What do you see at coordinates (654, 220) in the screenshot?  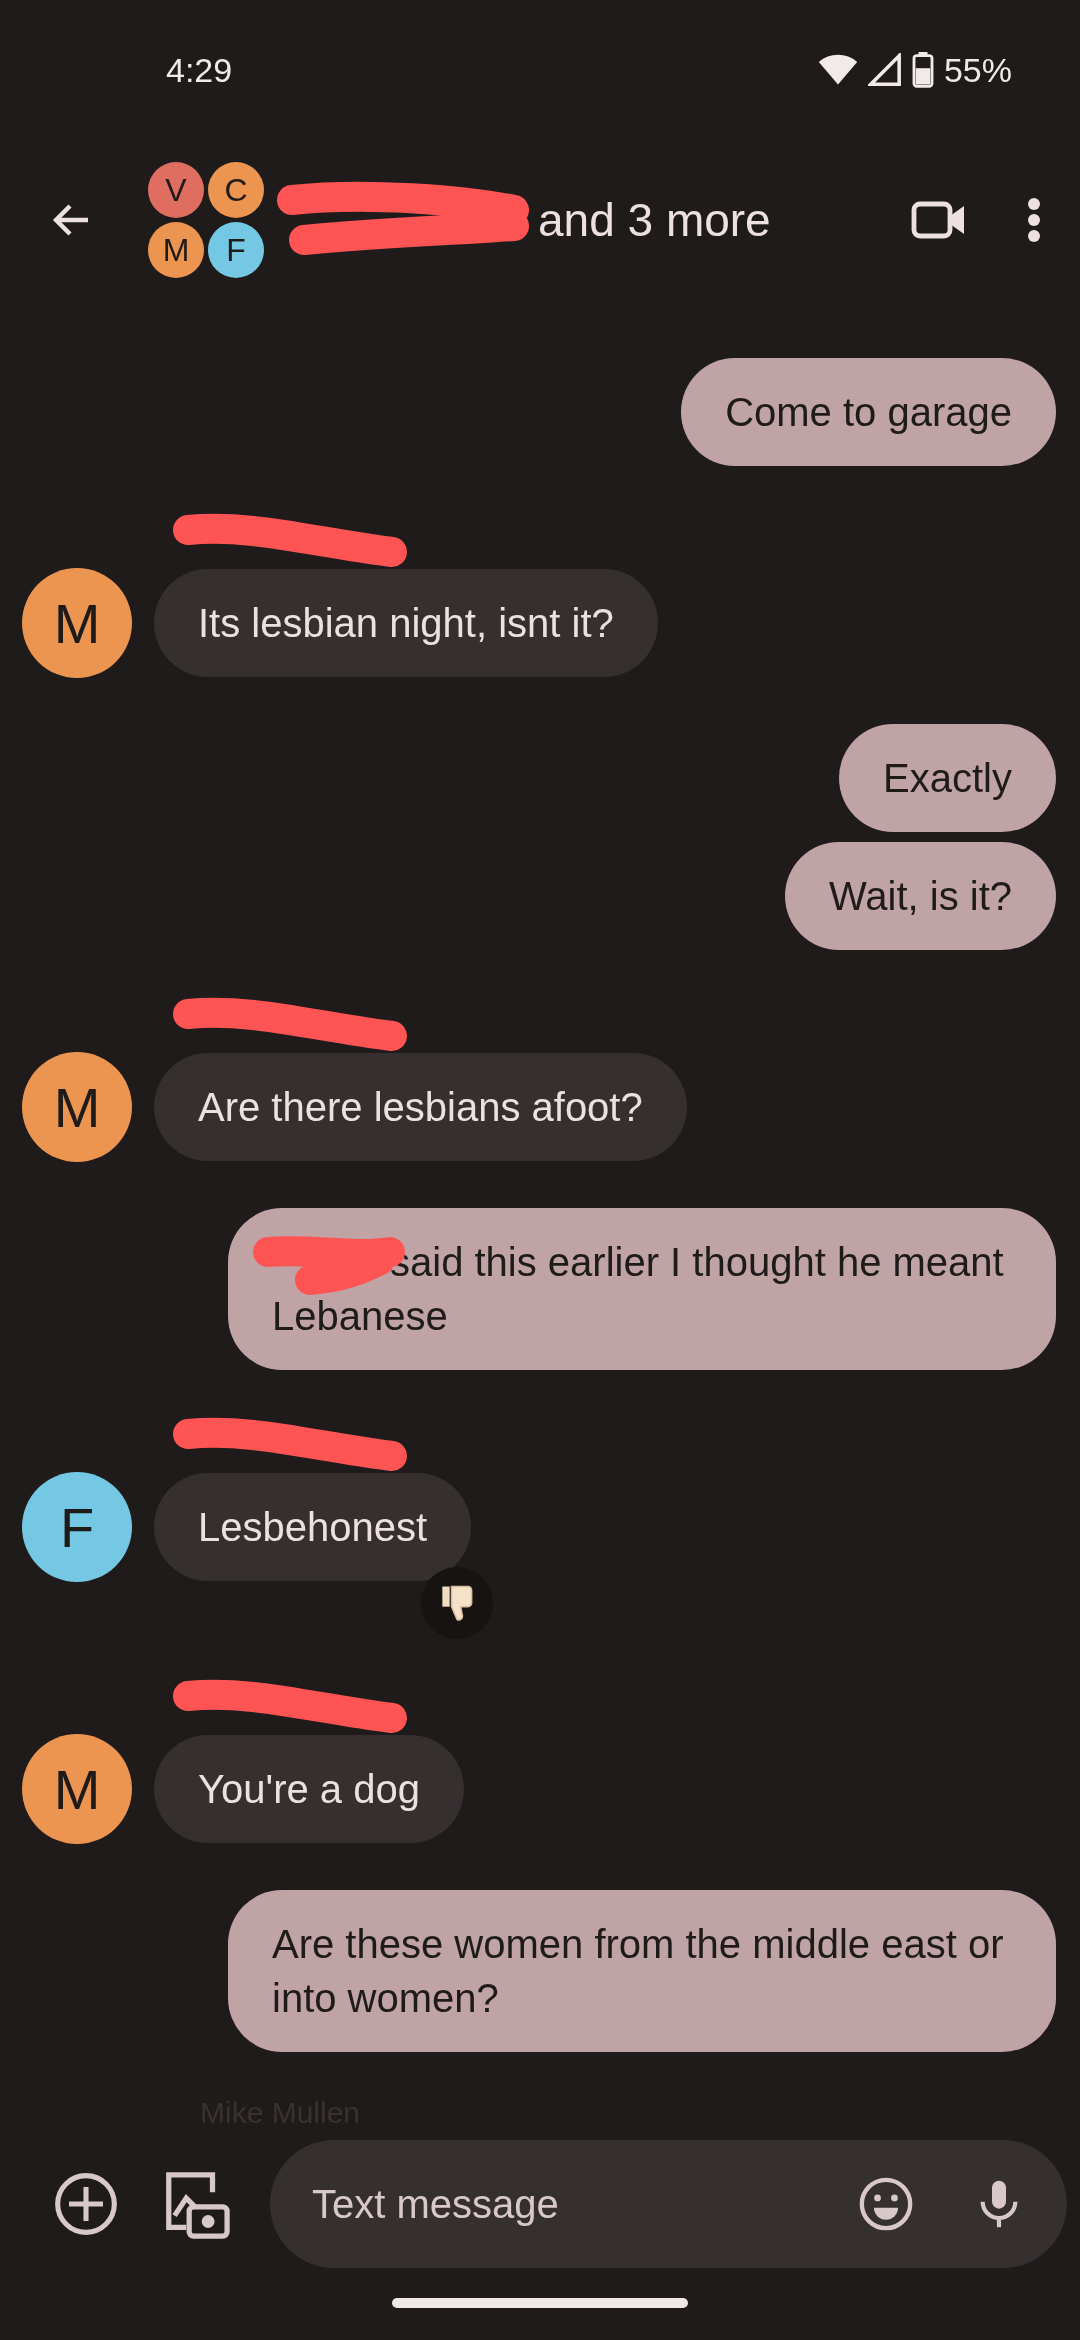 I see `conversation-title: and 3 more` at bounding box center [654, 220].